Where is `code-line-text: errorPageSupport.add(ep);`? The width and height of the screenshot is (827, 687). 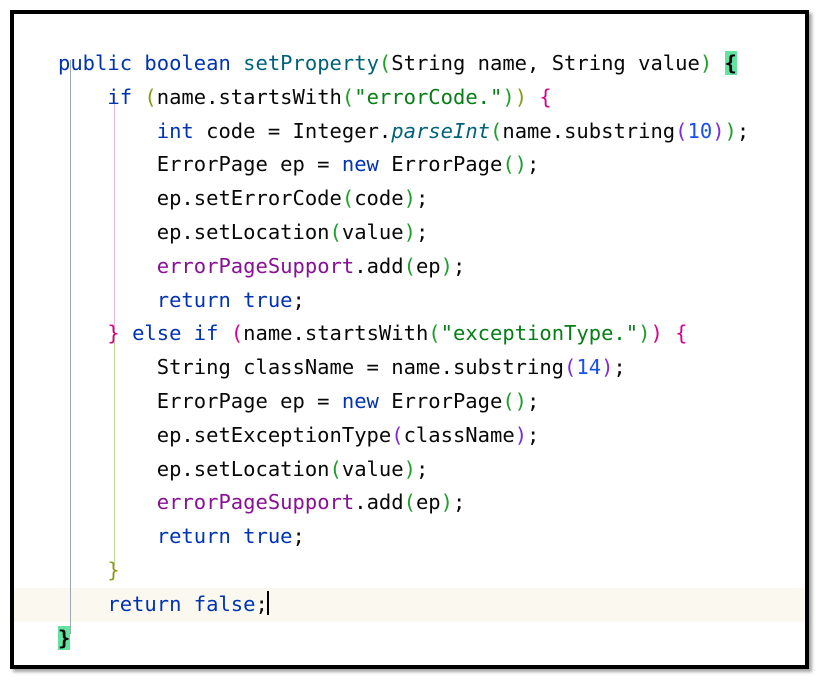
code-line-text: errorPageSupport.add(ep); is located at coordinates (262, 265).